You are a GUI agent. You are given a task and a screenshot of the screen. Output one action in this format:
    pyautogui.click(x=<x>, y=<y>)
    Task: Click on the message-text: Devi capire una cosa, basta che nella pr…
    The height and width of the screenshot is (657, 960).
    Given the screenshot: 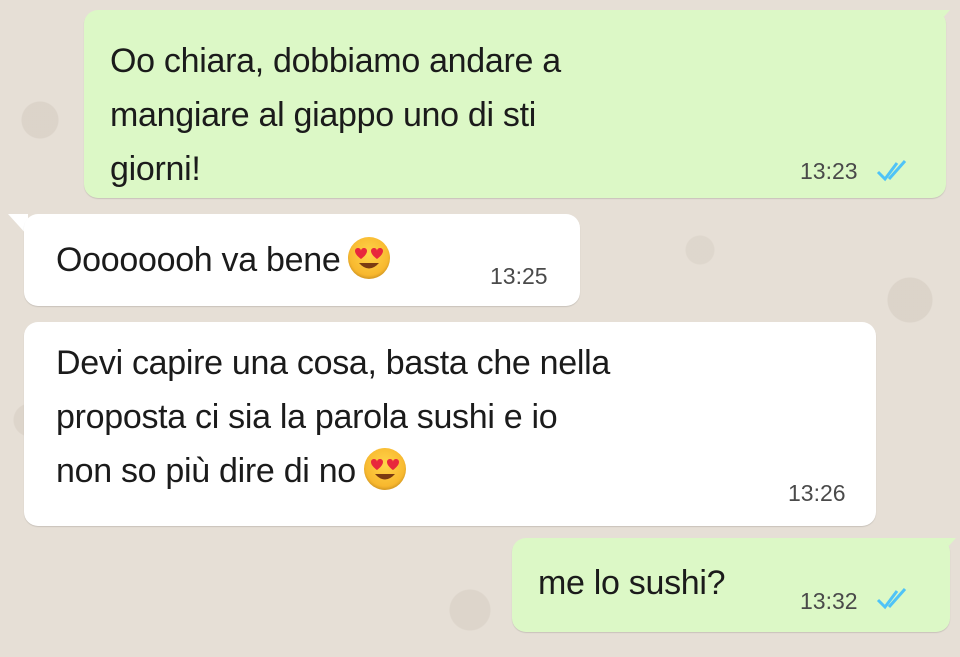 What is the action you would take?
    pyautogui.click(x=333, y=417)
    